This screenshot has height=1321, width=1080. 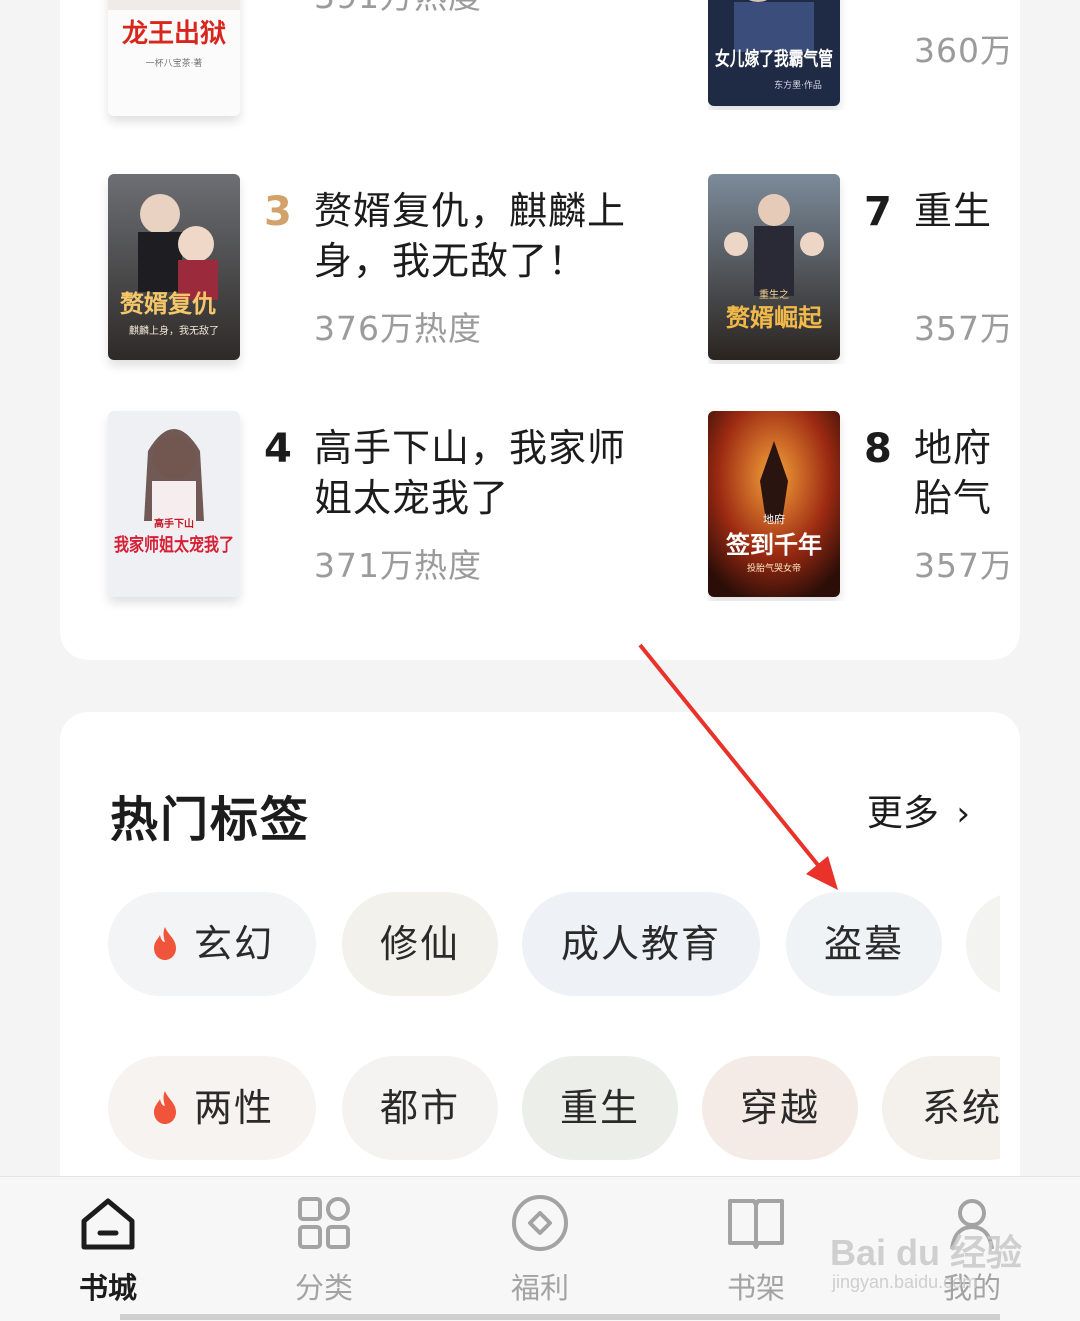 I want to click on tag-label: 穿越, so click(x=779, y=1108).